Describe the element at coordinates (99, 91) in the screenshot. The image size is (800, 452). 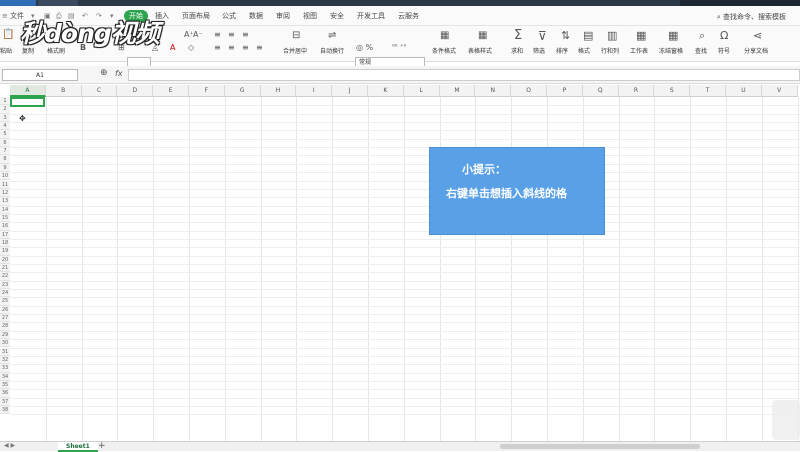
I see `column-header-c: C` at that location.